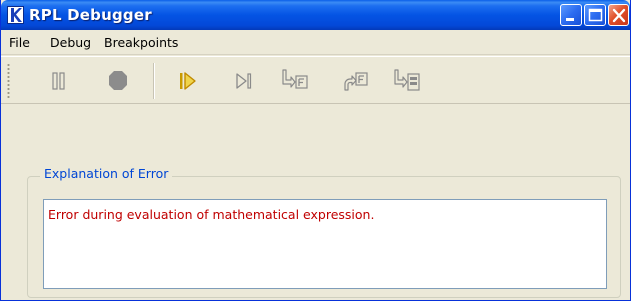  I want to click on close-icon, so click(619, 15).